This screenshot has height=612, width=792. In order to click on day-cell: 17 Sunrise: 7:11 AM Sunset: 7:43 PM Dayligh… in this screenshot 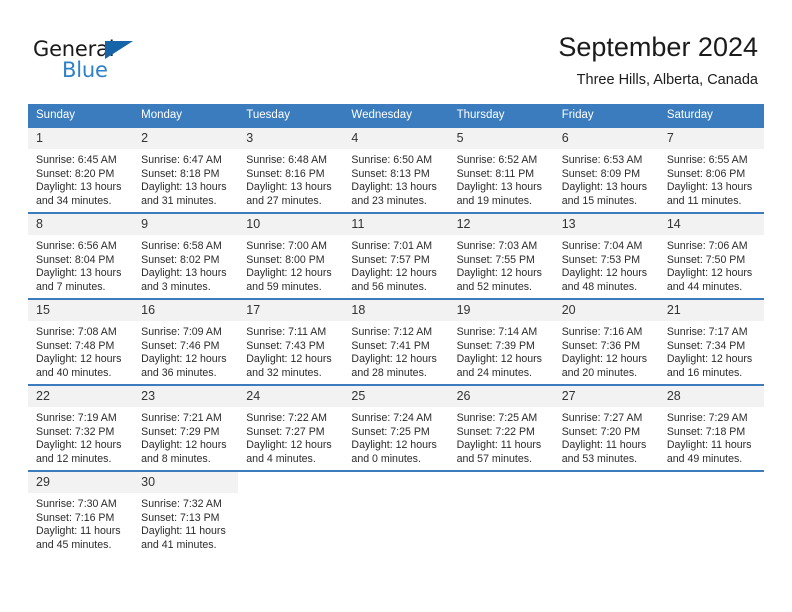, I will do `click(291, 341)`.